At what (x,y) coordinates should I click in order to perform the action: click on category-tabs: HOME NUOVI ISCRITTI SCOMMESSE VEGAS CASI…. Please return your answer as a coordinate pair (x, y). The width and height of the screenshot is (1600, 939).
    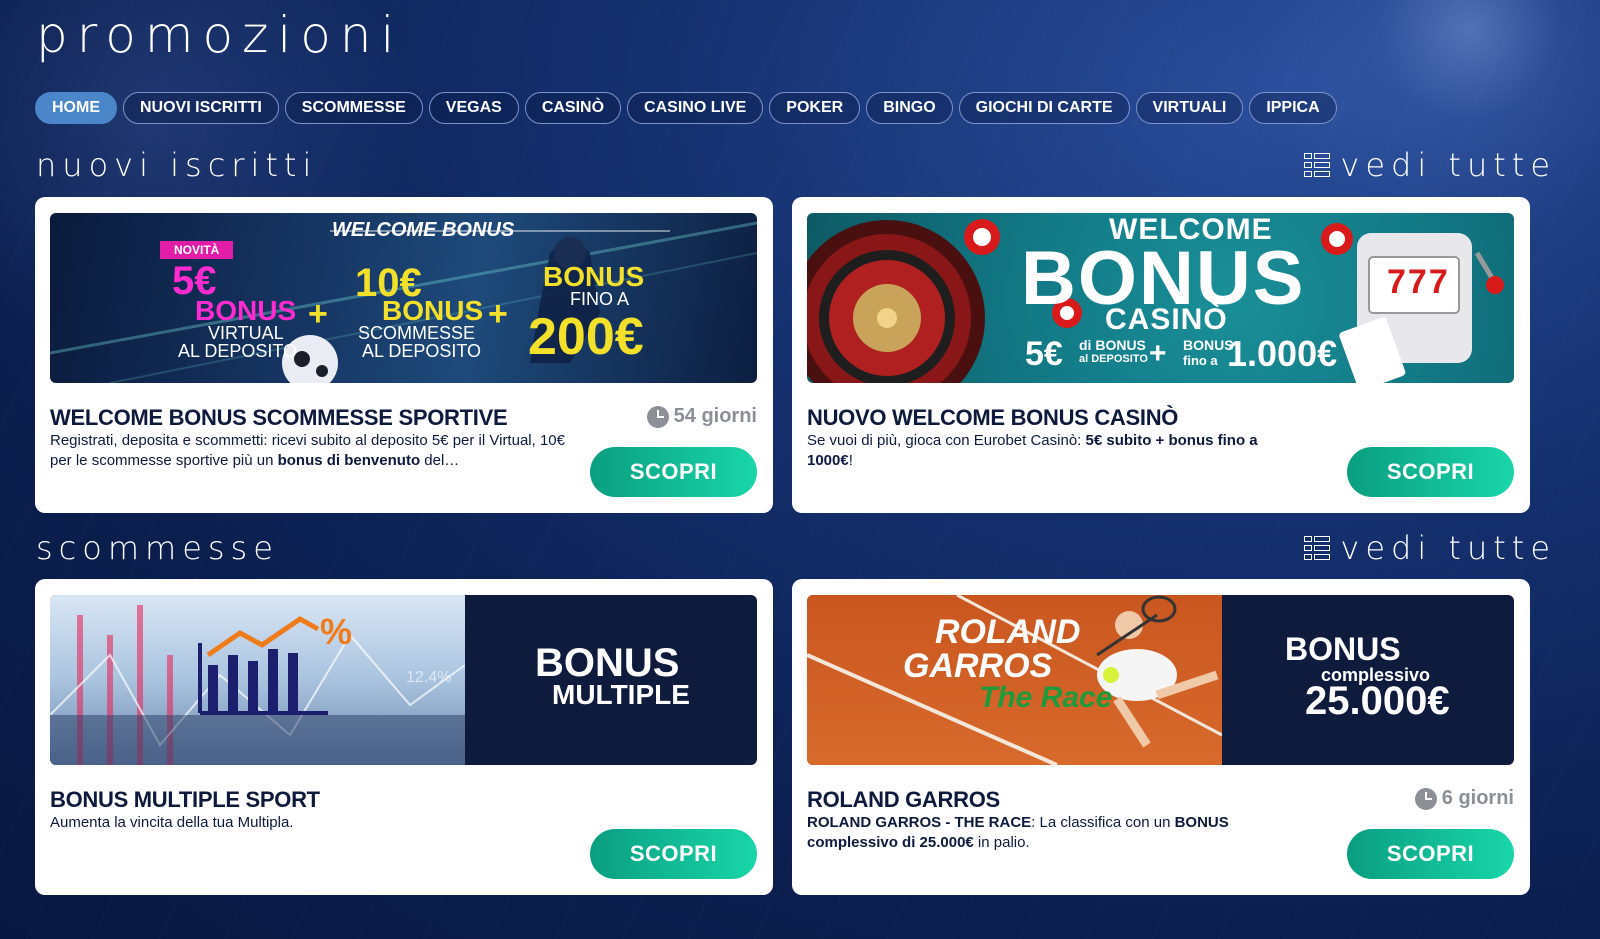
    Looking at the image, I should click on (686, 108).